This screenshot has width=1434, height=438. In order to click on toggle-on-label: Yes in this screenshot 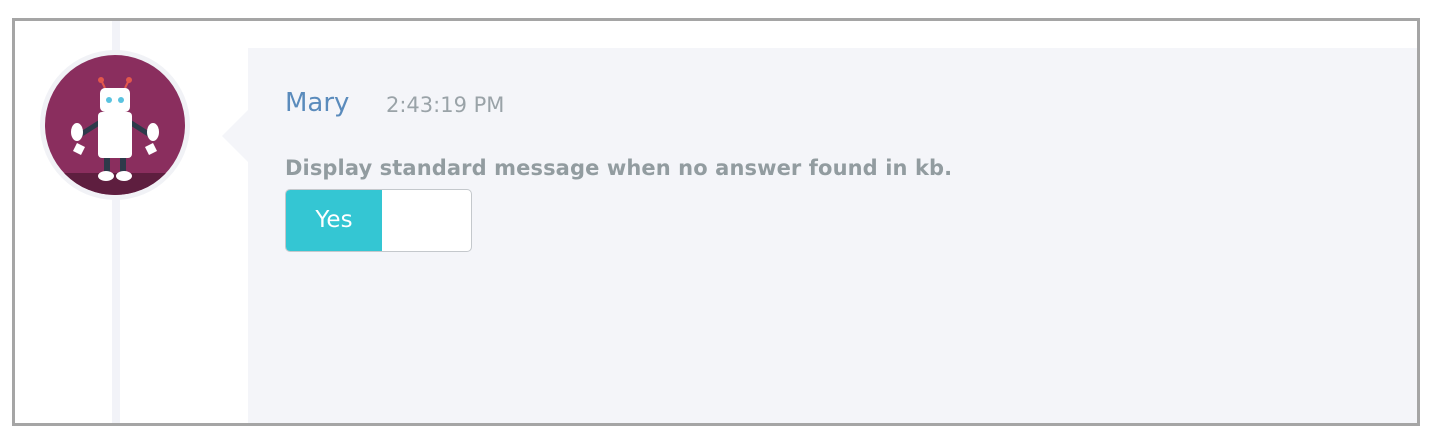, I will do `click(334, 220)`.